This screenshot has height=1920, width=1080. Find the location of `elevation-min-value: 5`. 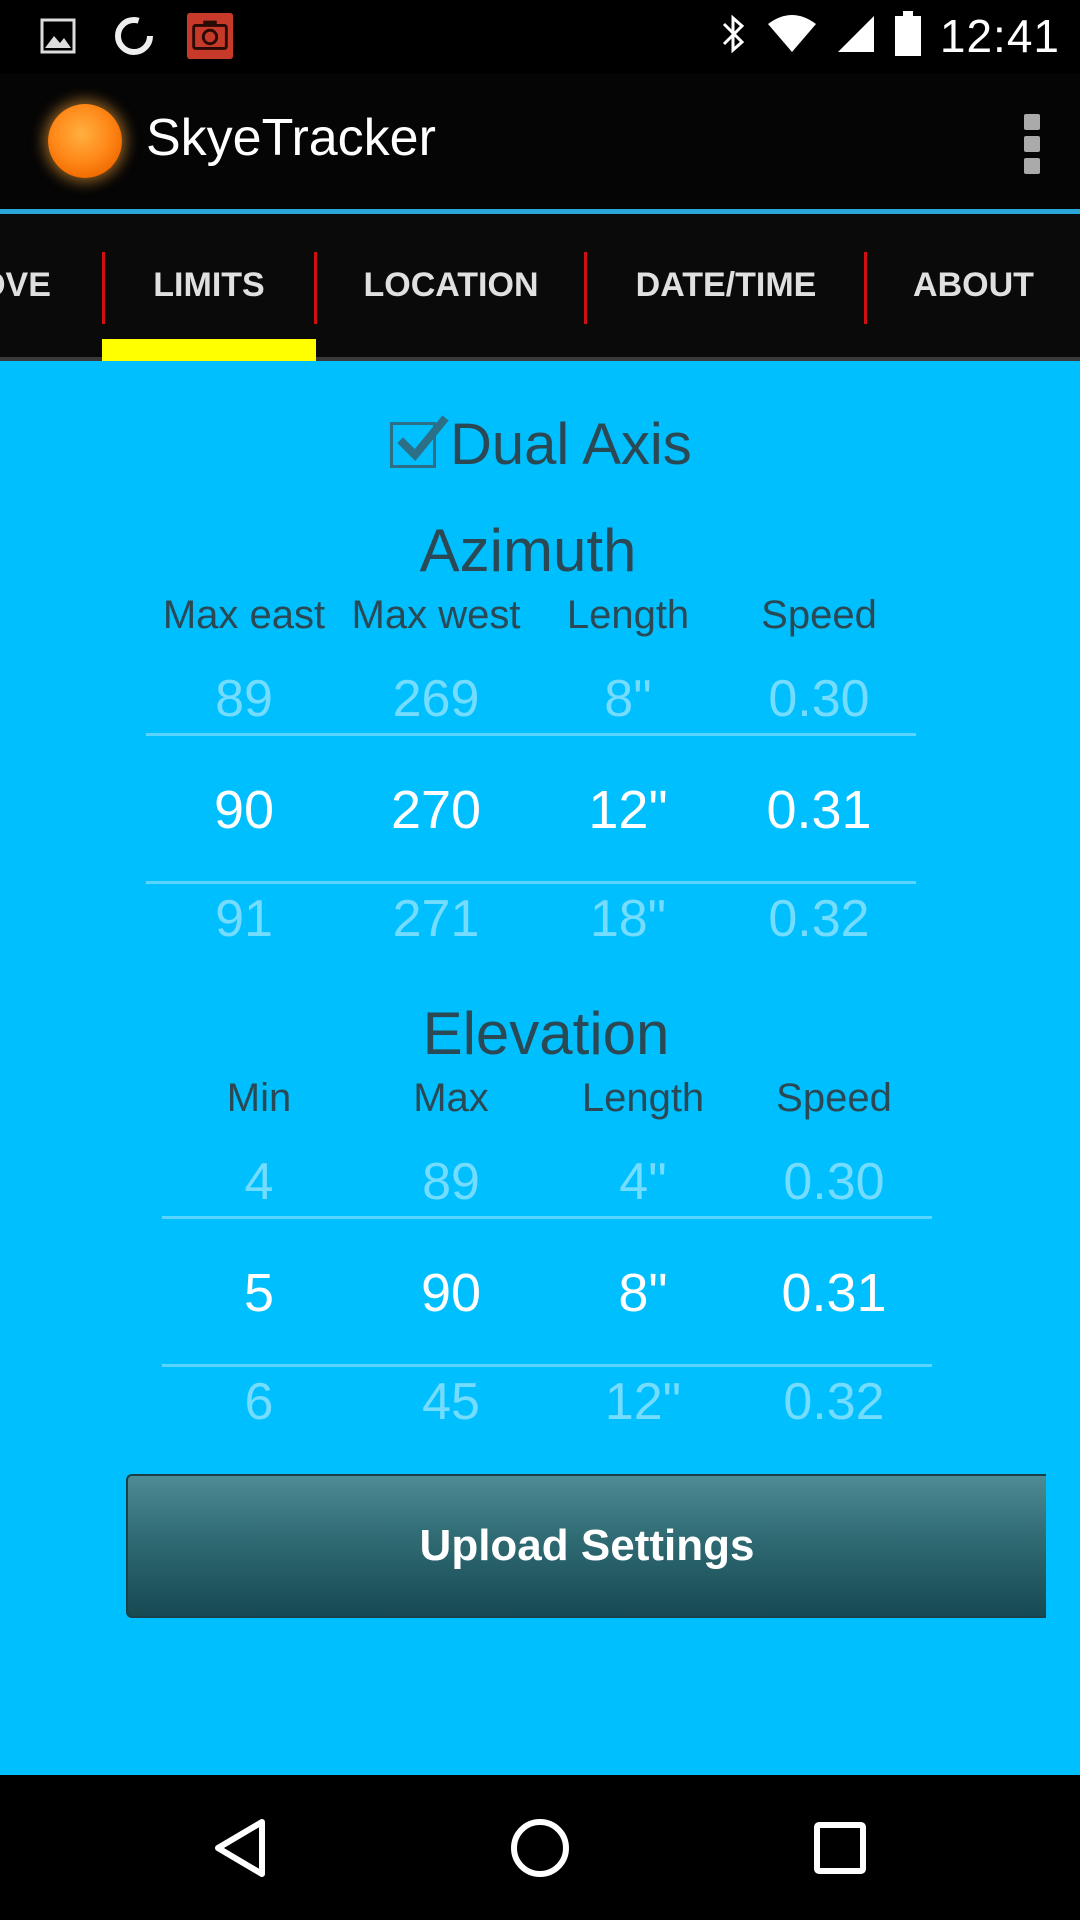

elevation-min-value: 5 is located at coordinates (259, 1293).